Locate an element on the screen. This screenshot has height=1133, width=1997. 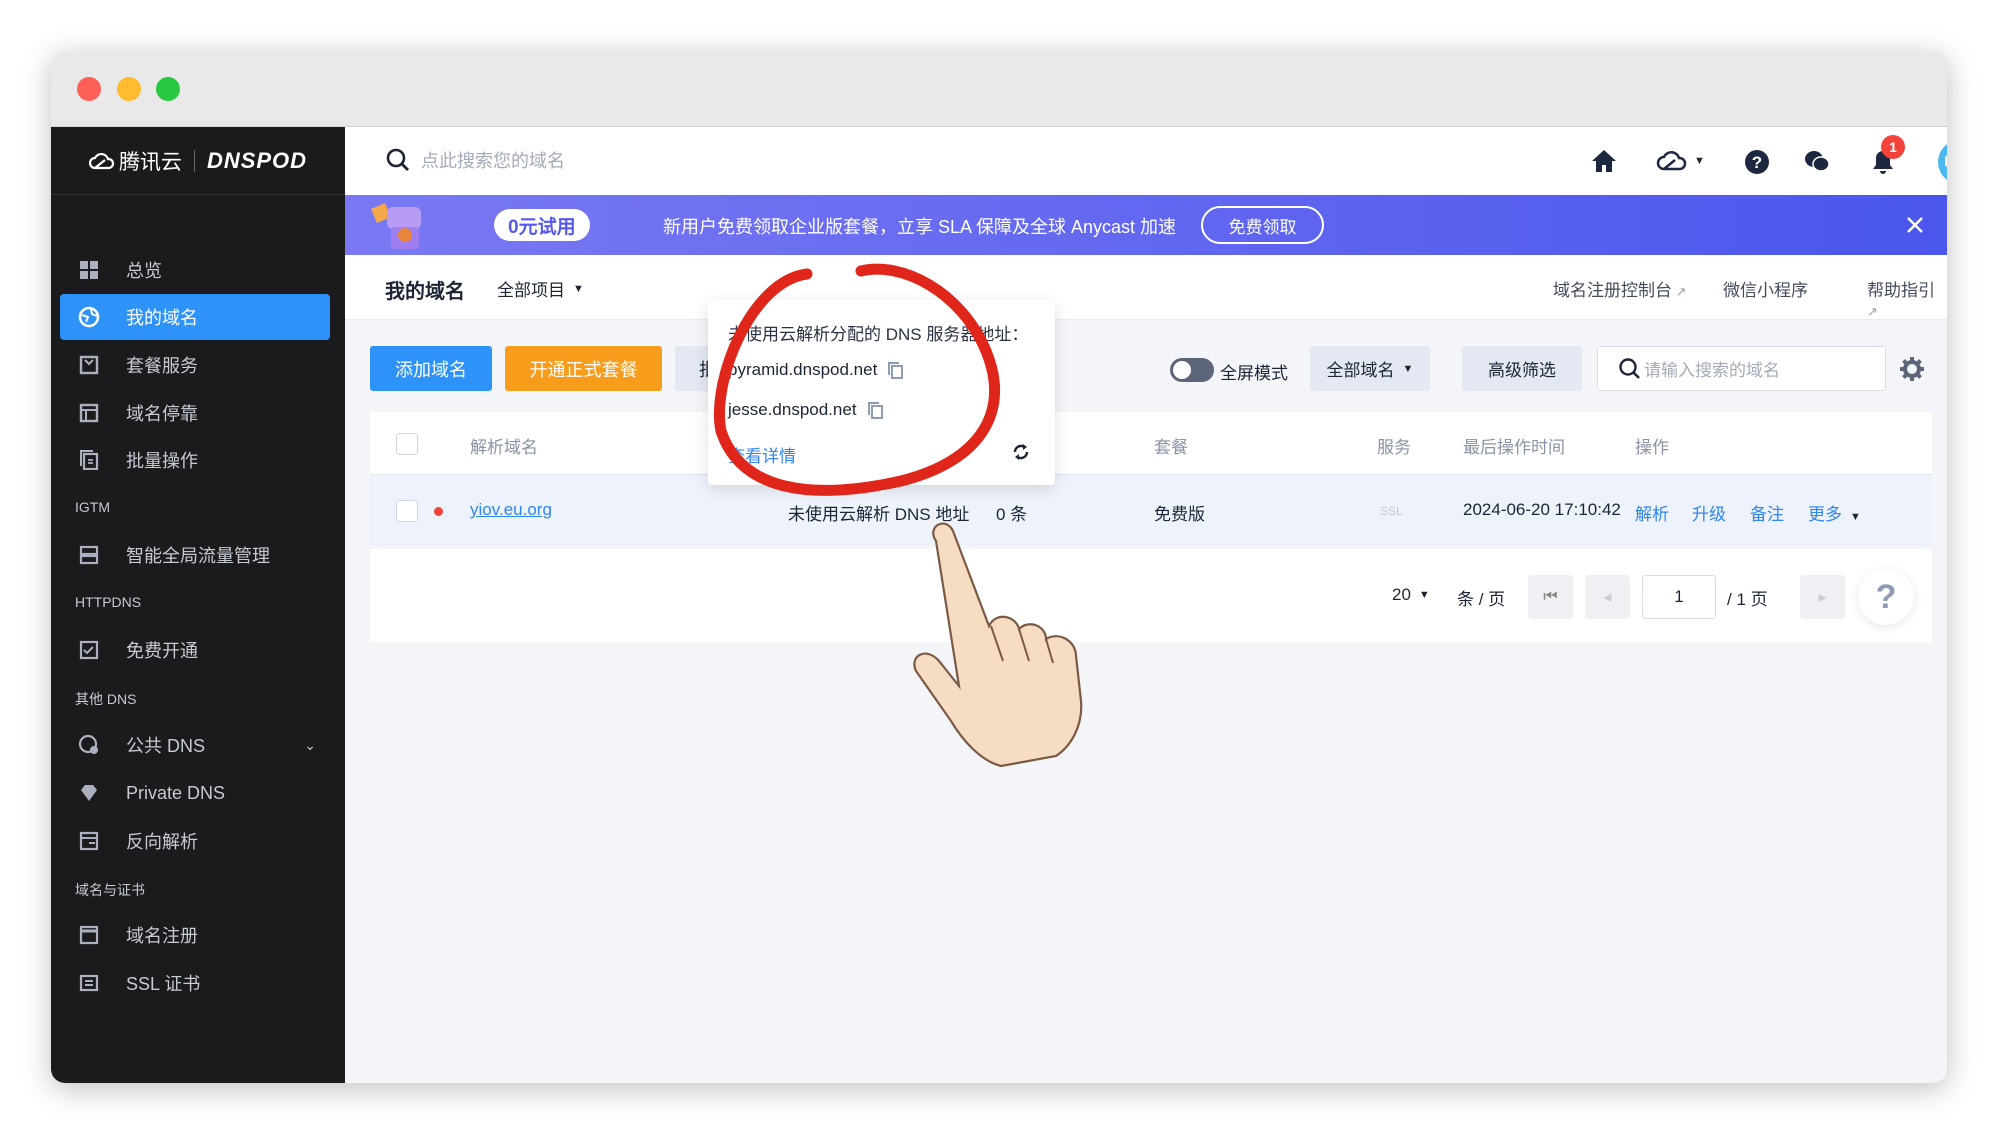
banner-text: 新用户免费领取企业版套餐，立享 SLA 保障及全球 Anycast 加速 is located at coordinates (920, 227).